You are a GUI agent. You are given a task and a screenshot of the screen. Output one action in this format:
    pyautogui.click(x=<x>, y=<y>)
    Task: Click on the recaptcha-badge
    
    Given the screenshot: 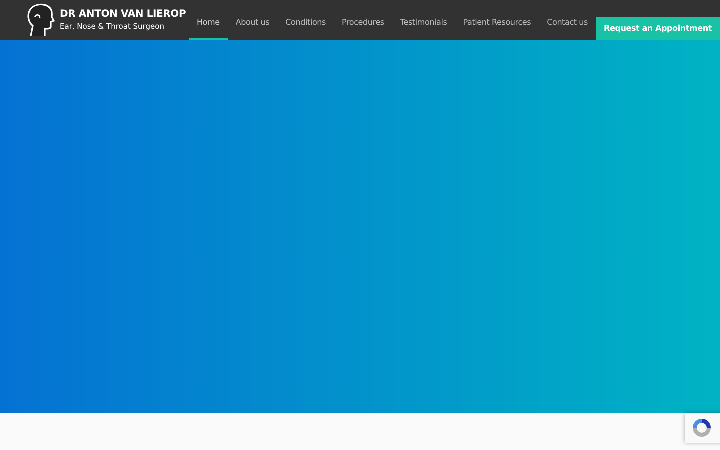 What is the action you would take?
    pyautogui.click(x=702, y=428)
    